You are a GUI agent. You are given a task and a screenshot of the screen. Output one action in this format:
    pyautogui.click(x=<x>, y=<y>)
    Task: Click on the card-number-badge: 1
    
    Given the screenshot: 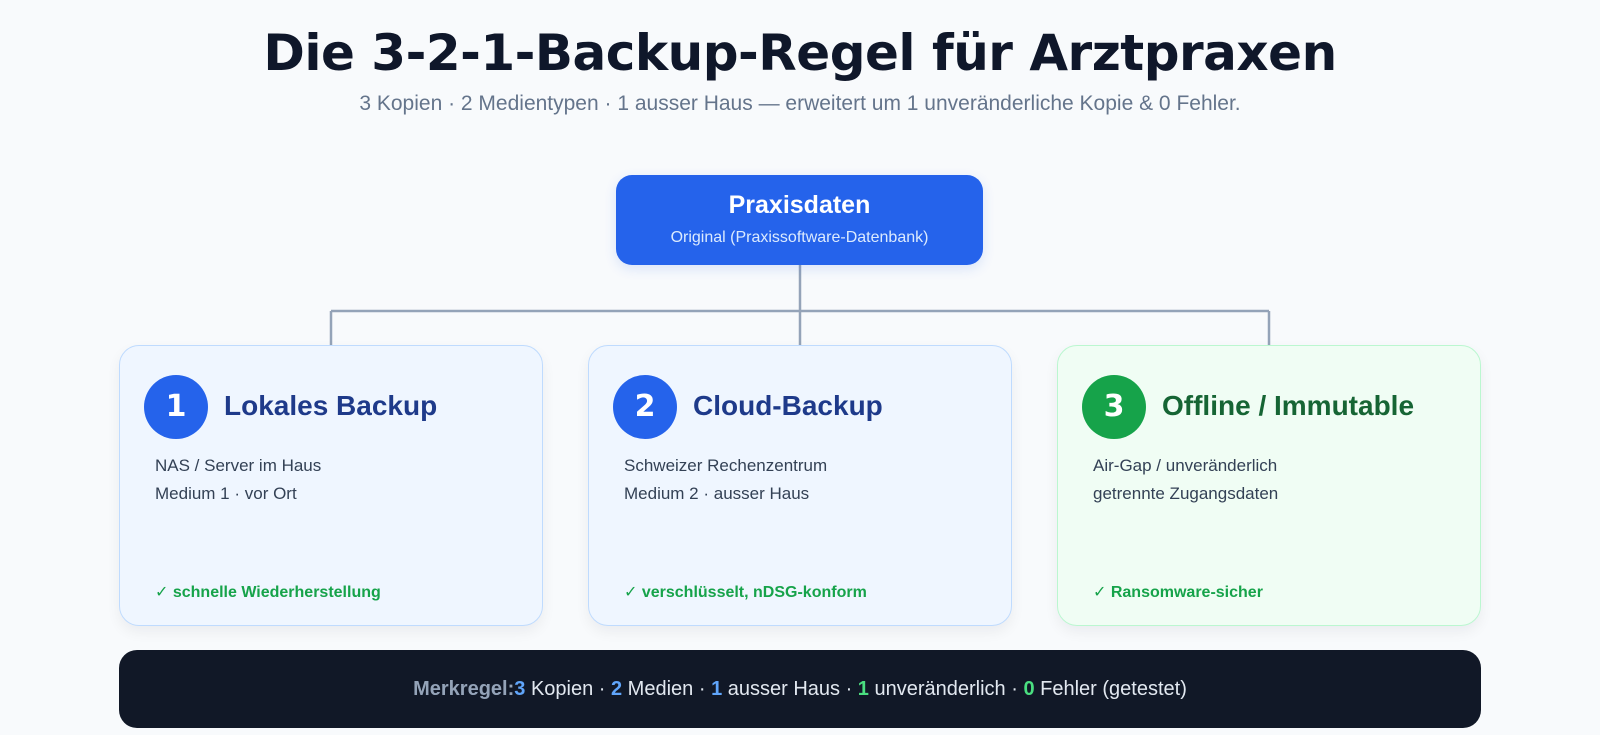 What is the action you would take?
    pyautogui.click(x=176, y=407)
    